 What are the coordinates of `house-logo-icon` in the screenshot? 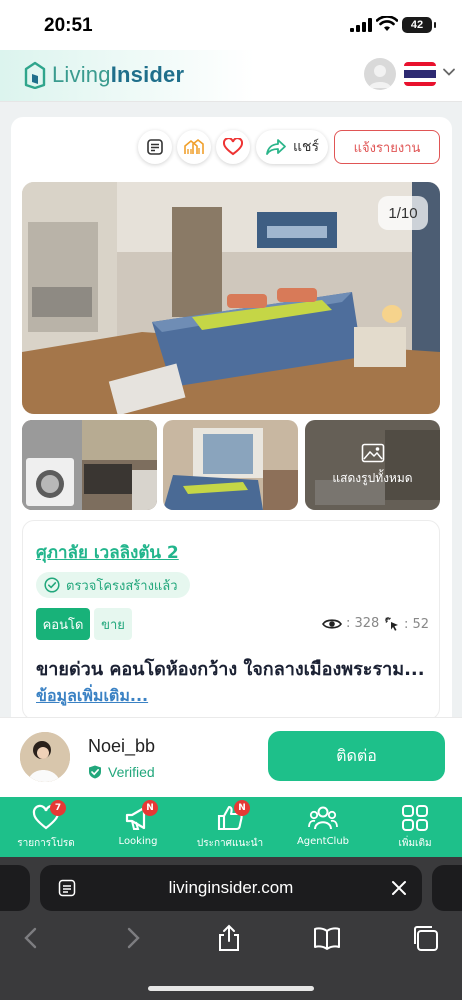 It's located at (35, 75).